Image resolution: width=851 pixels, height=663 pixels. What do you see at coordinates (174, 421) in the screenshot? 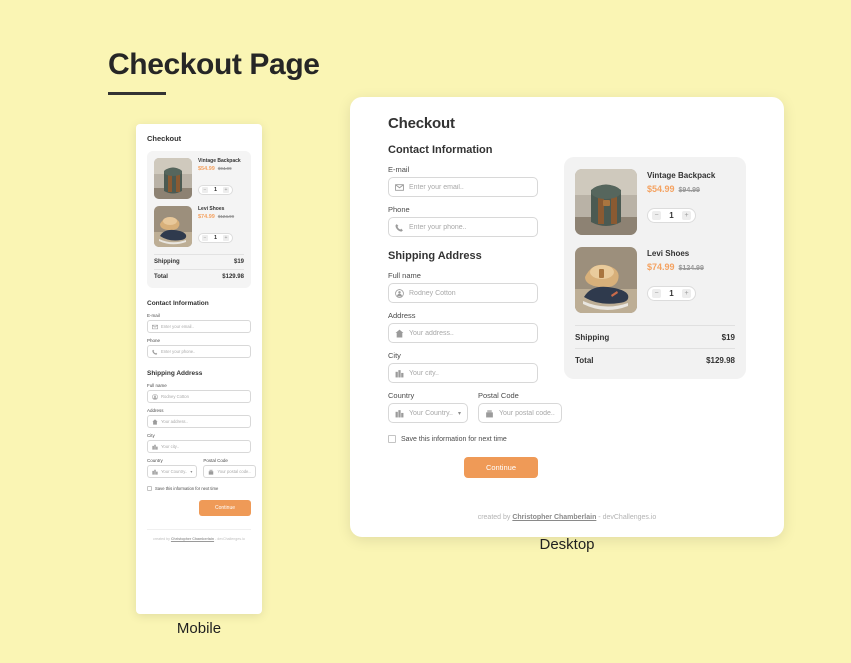
I see `mobile-address-placeholder: Your address..` at bounding box center [174, 421].